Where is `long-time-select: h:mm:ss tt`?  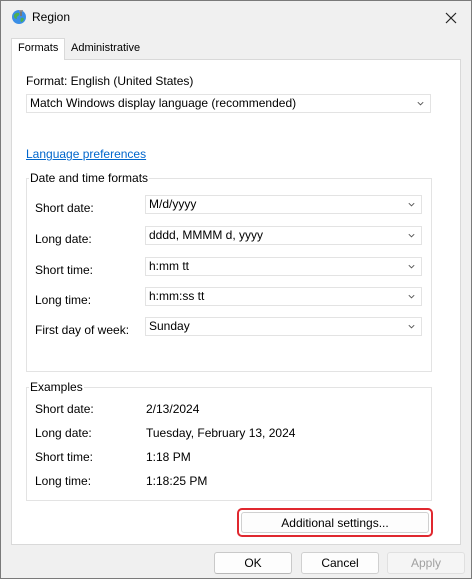 long-time-select: h:mm:ss tt is located at coordinates (283, 296).